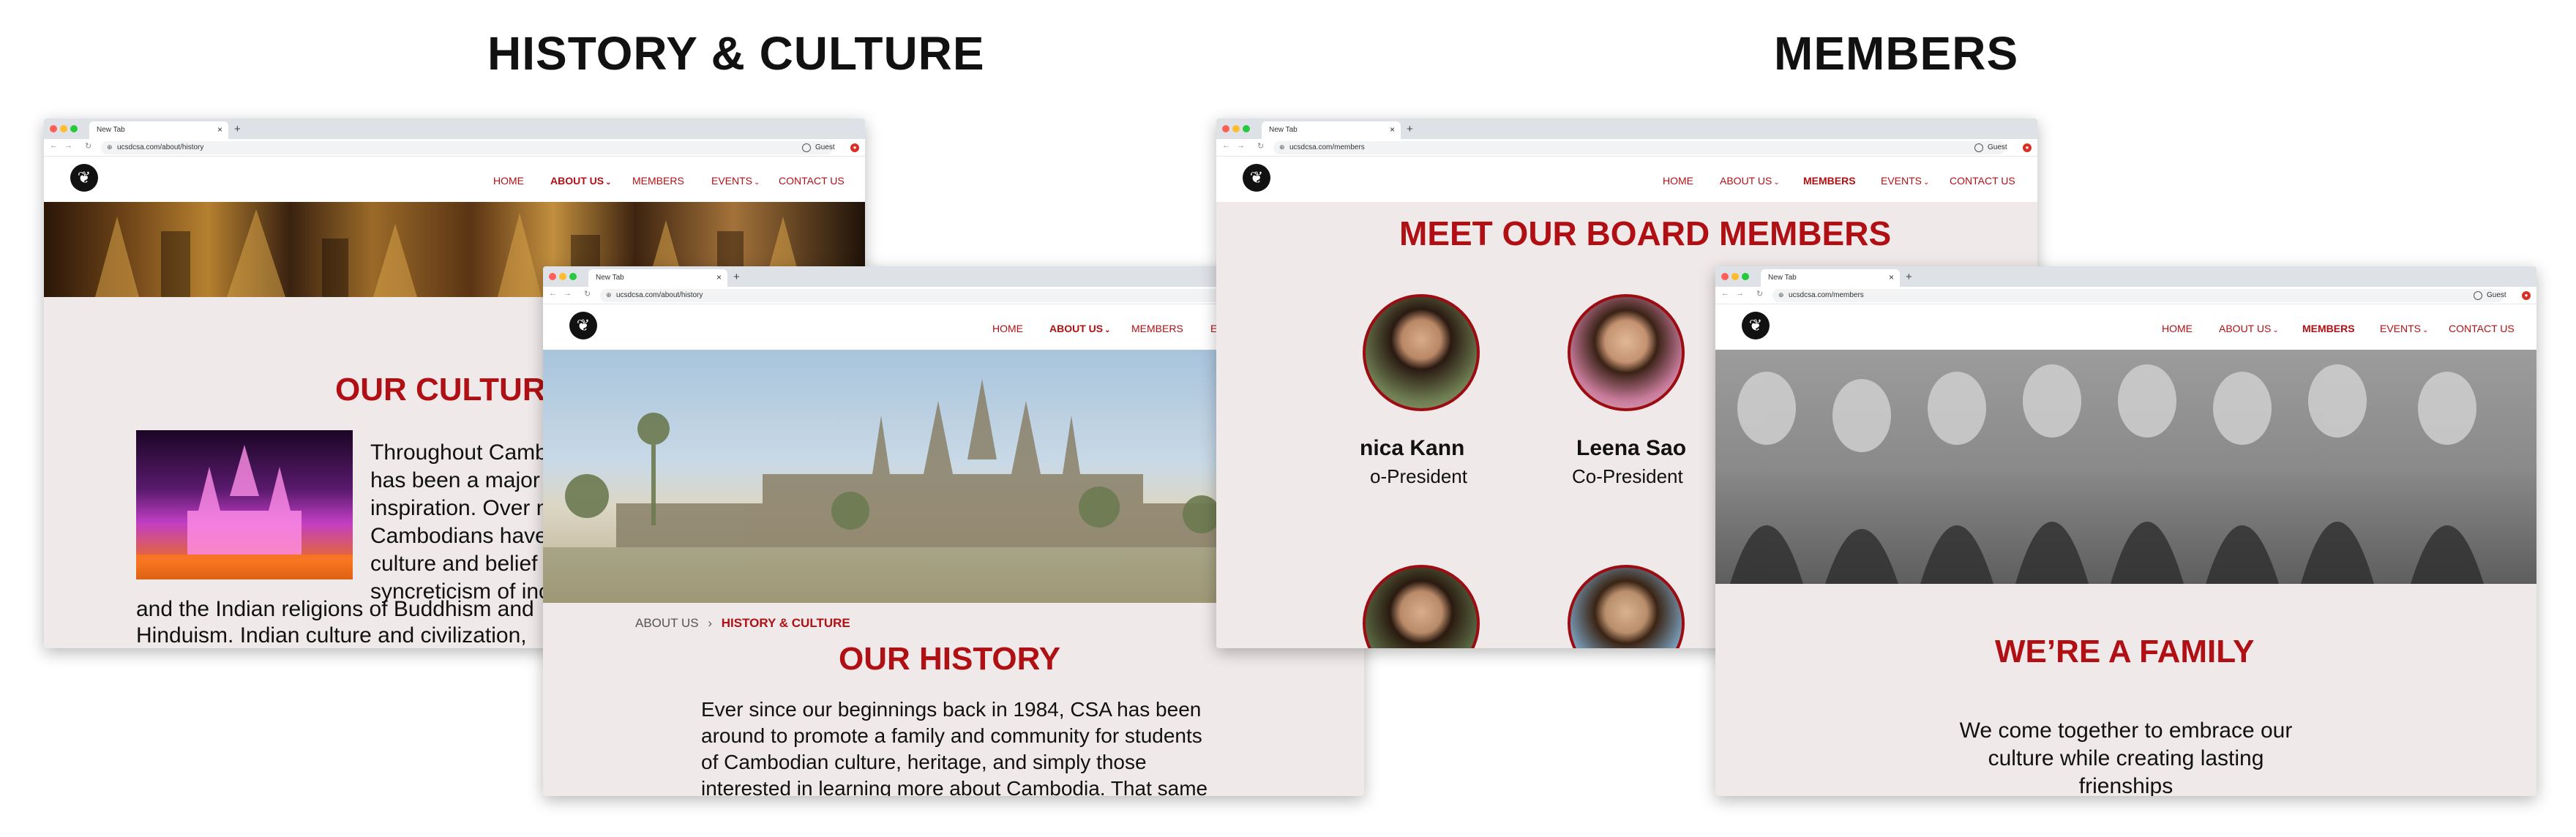 This screenshot has width=2576, height=837. What do you see at coordinates (667, 623) in the screenshot?
I see `breadcrumb-parent: ABOUT US` at bounding box center [667, 623].